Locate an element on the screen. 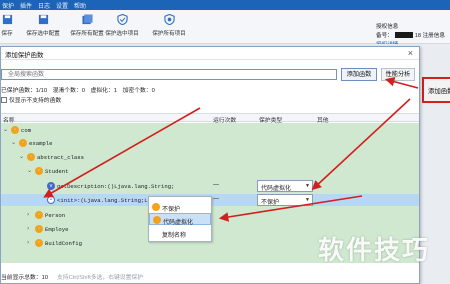 This screenshot has width=450, height=284. menu-item: 日志 is located at coordinates (44, 5).